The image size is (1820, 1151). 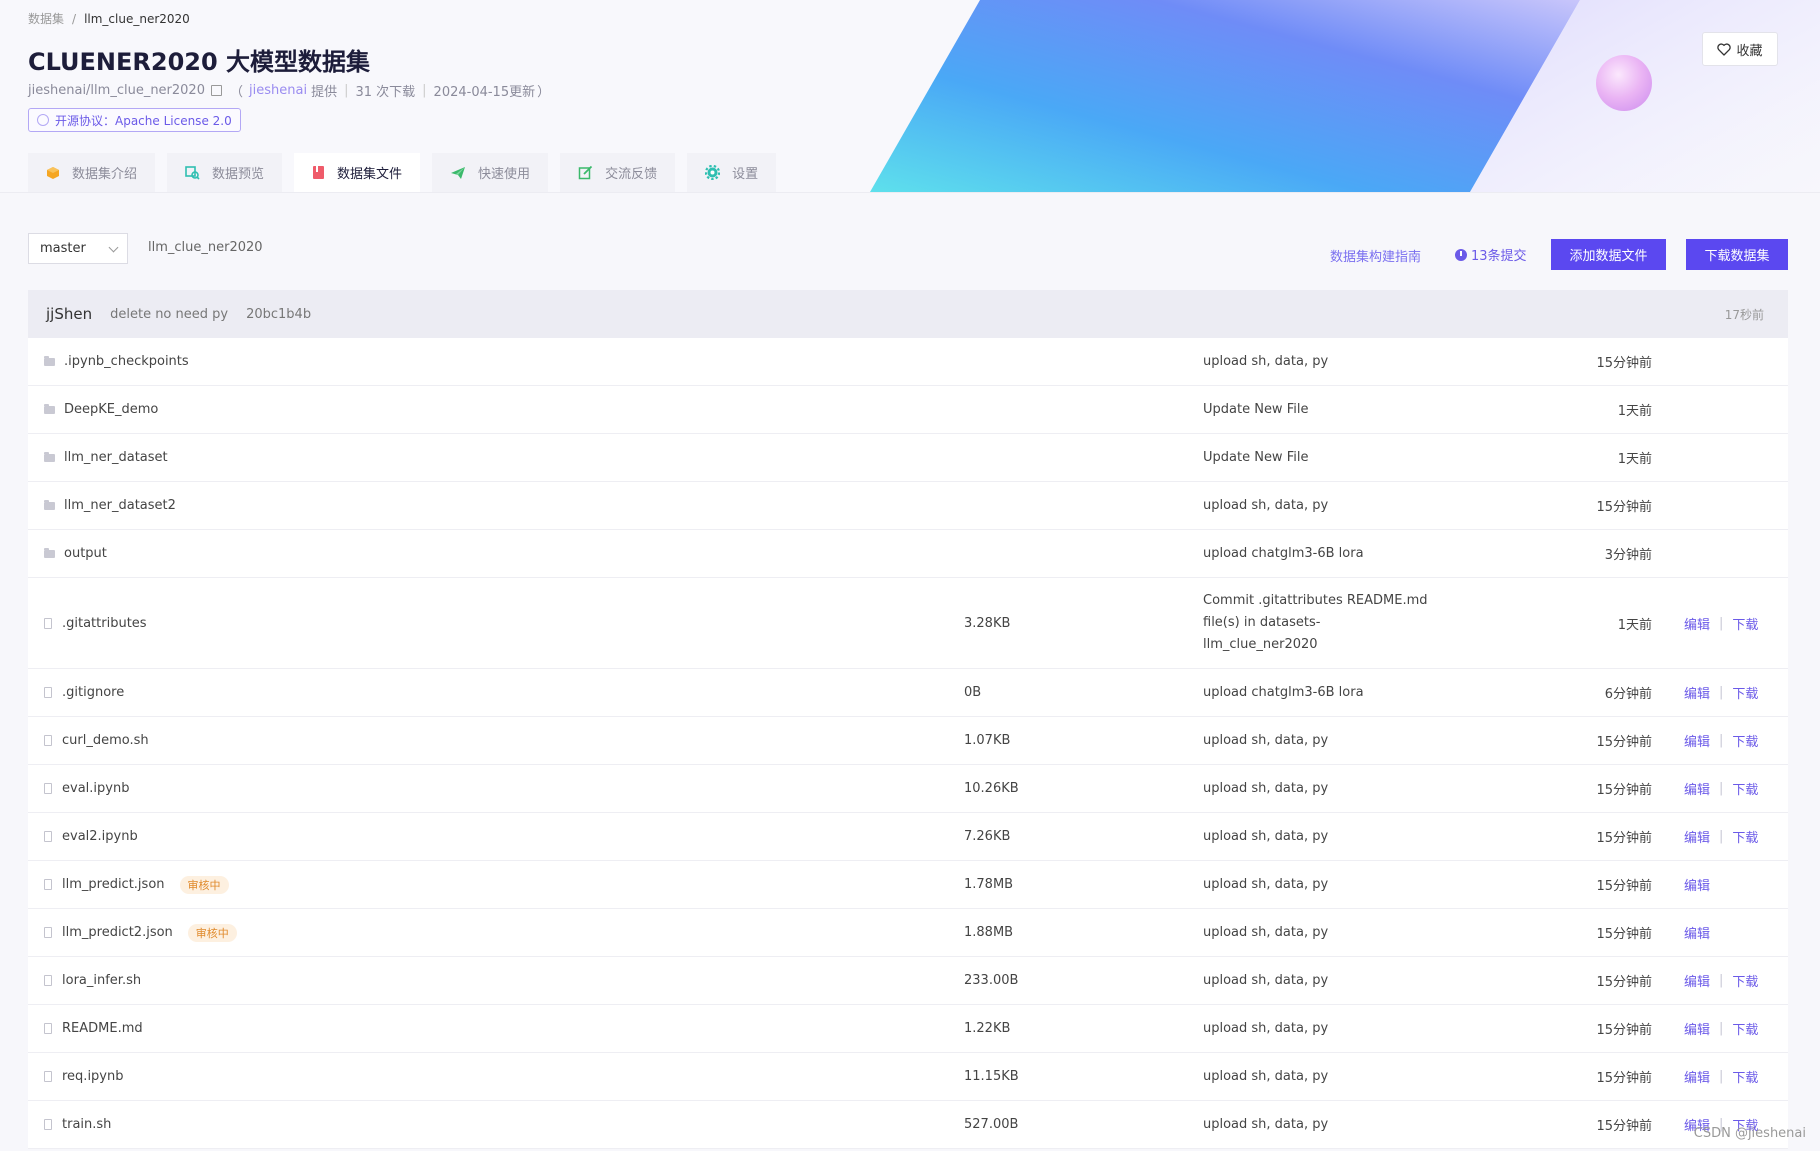 What do you see at coordinates (95, 788) in the screenshot?
I see `file-name-link: eval.ipynb` at bounding box center [95, 788].